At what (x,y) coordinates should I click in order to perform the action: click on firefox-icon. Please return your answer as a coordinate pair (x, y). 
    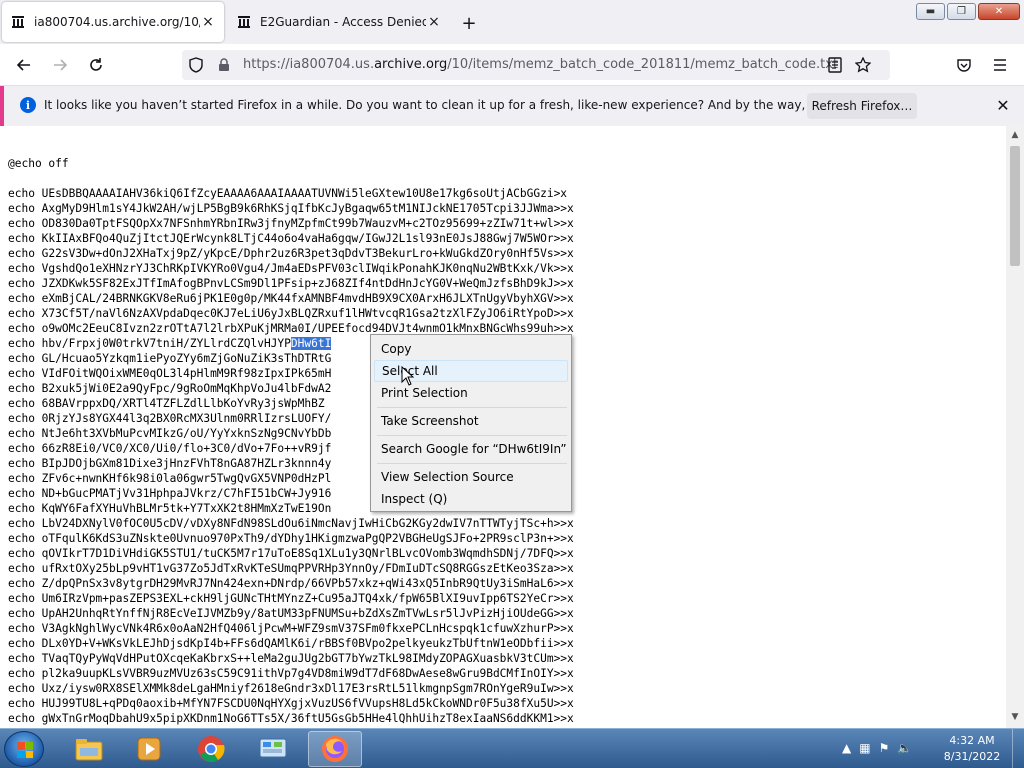
    Looking at the image, I should click on (335, 749).